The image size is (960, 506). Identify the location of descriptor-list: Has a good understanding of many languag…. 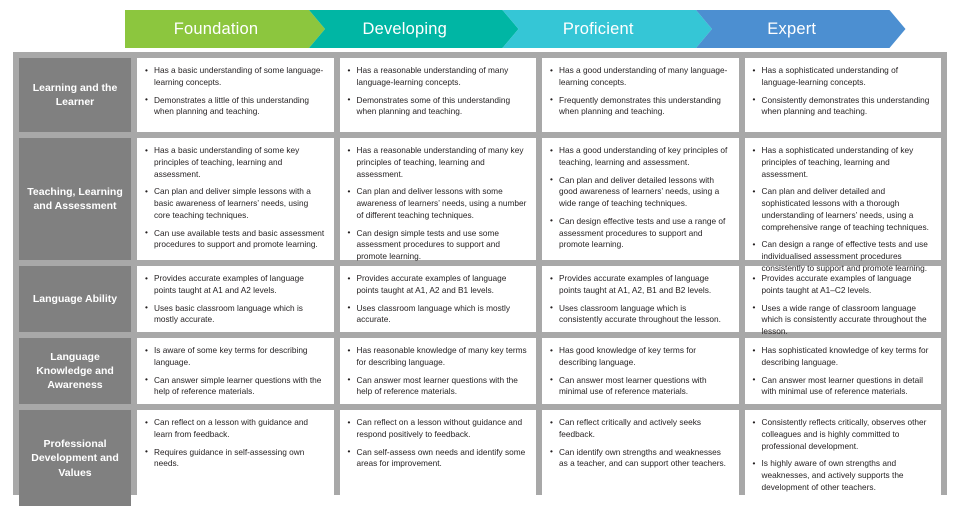
(640, 91).